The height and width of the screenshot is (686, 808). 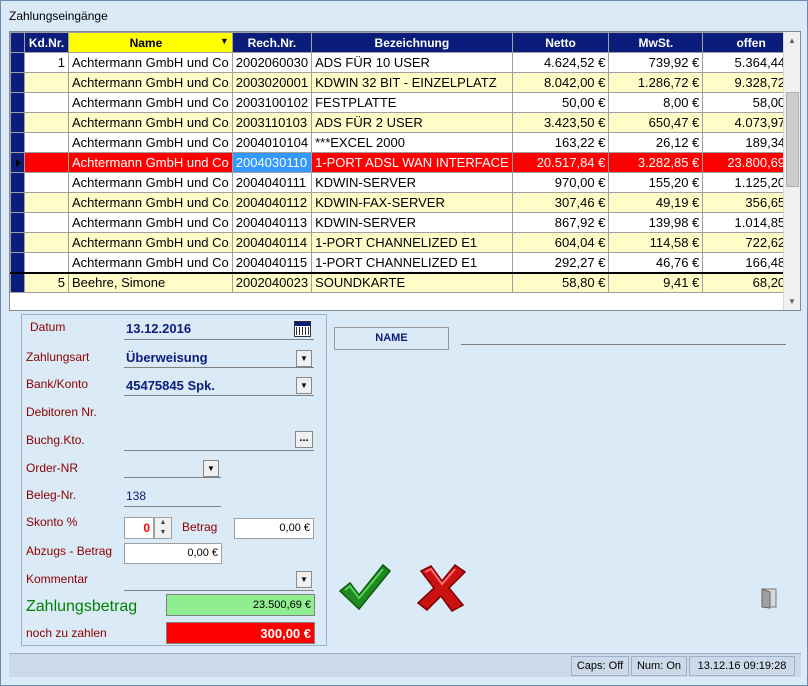 What do you see at coordinates (391, 338) in the screenshot?
I see `name-button: NAME` at bounding box center [391, 338].